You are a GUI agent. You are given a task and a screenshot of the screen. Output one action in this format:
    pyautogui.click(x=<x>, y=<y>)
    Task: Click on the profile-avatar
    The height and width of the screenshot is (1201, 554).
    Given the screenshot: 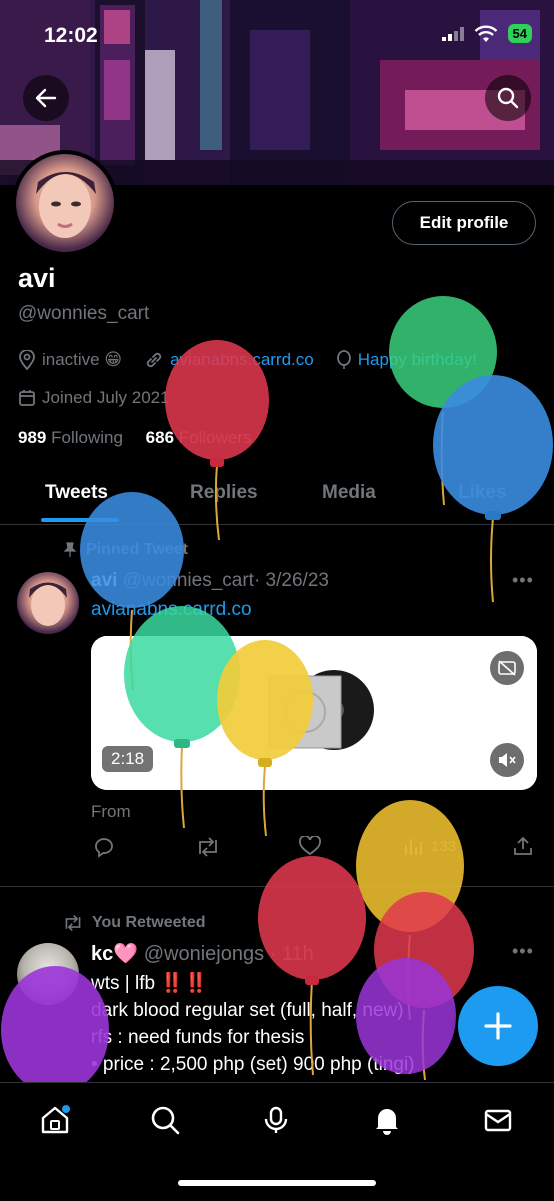 What is the action you would take?
    pyautogui.click(x=65, y=203)
    